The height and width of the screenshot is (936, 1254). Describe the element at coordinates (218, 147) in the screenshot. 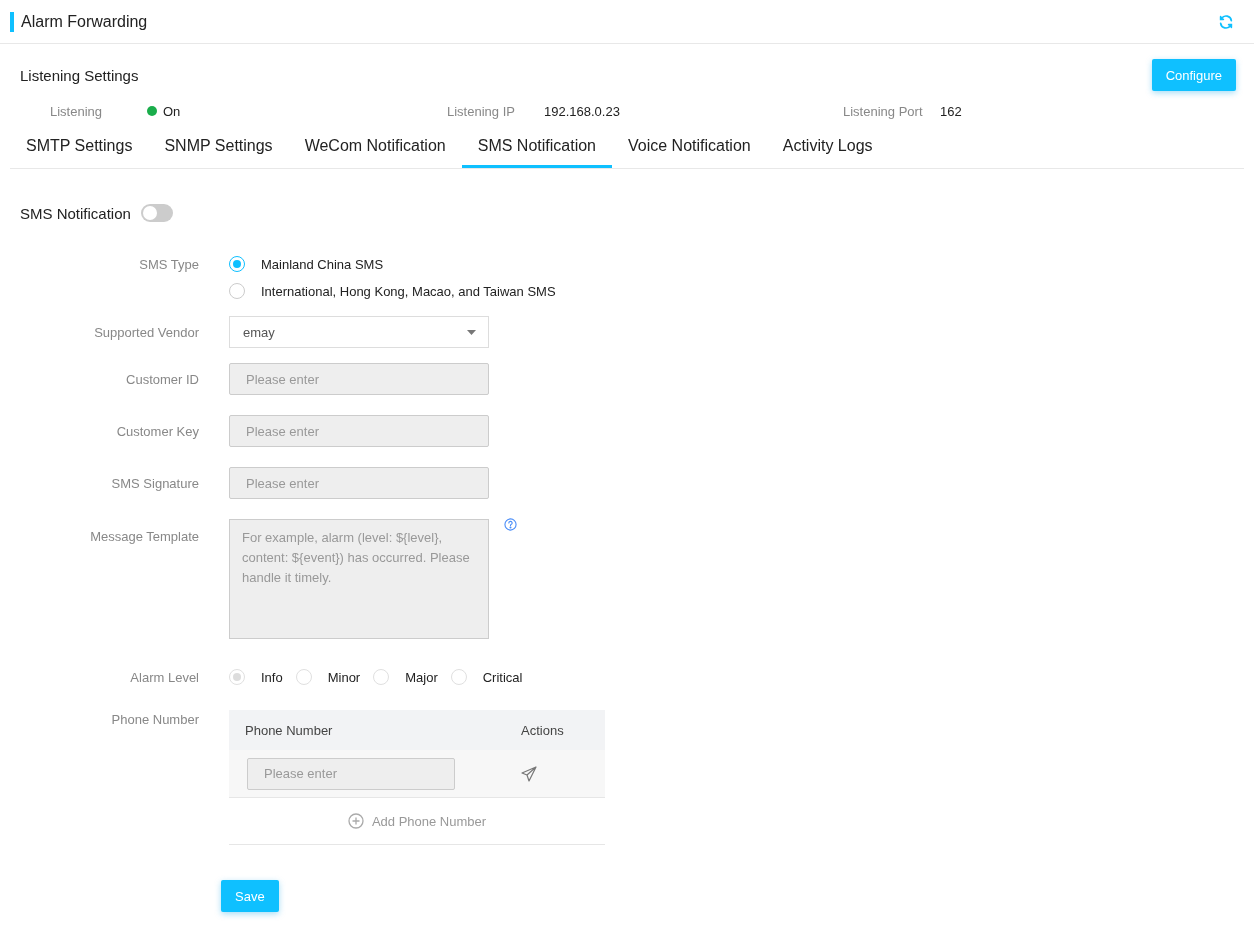

I see `tab: SNMP Settings` at that location.